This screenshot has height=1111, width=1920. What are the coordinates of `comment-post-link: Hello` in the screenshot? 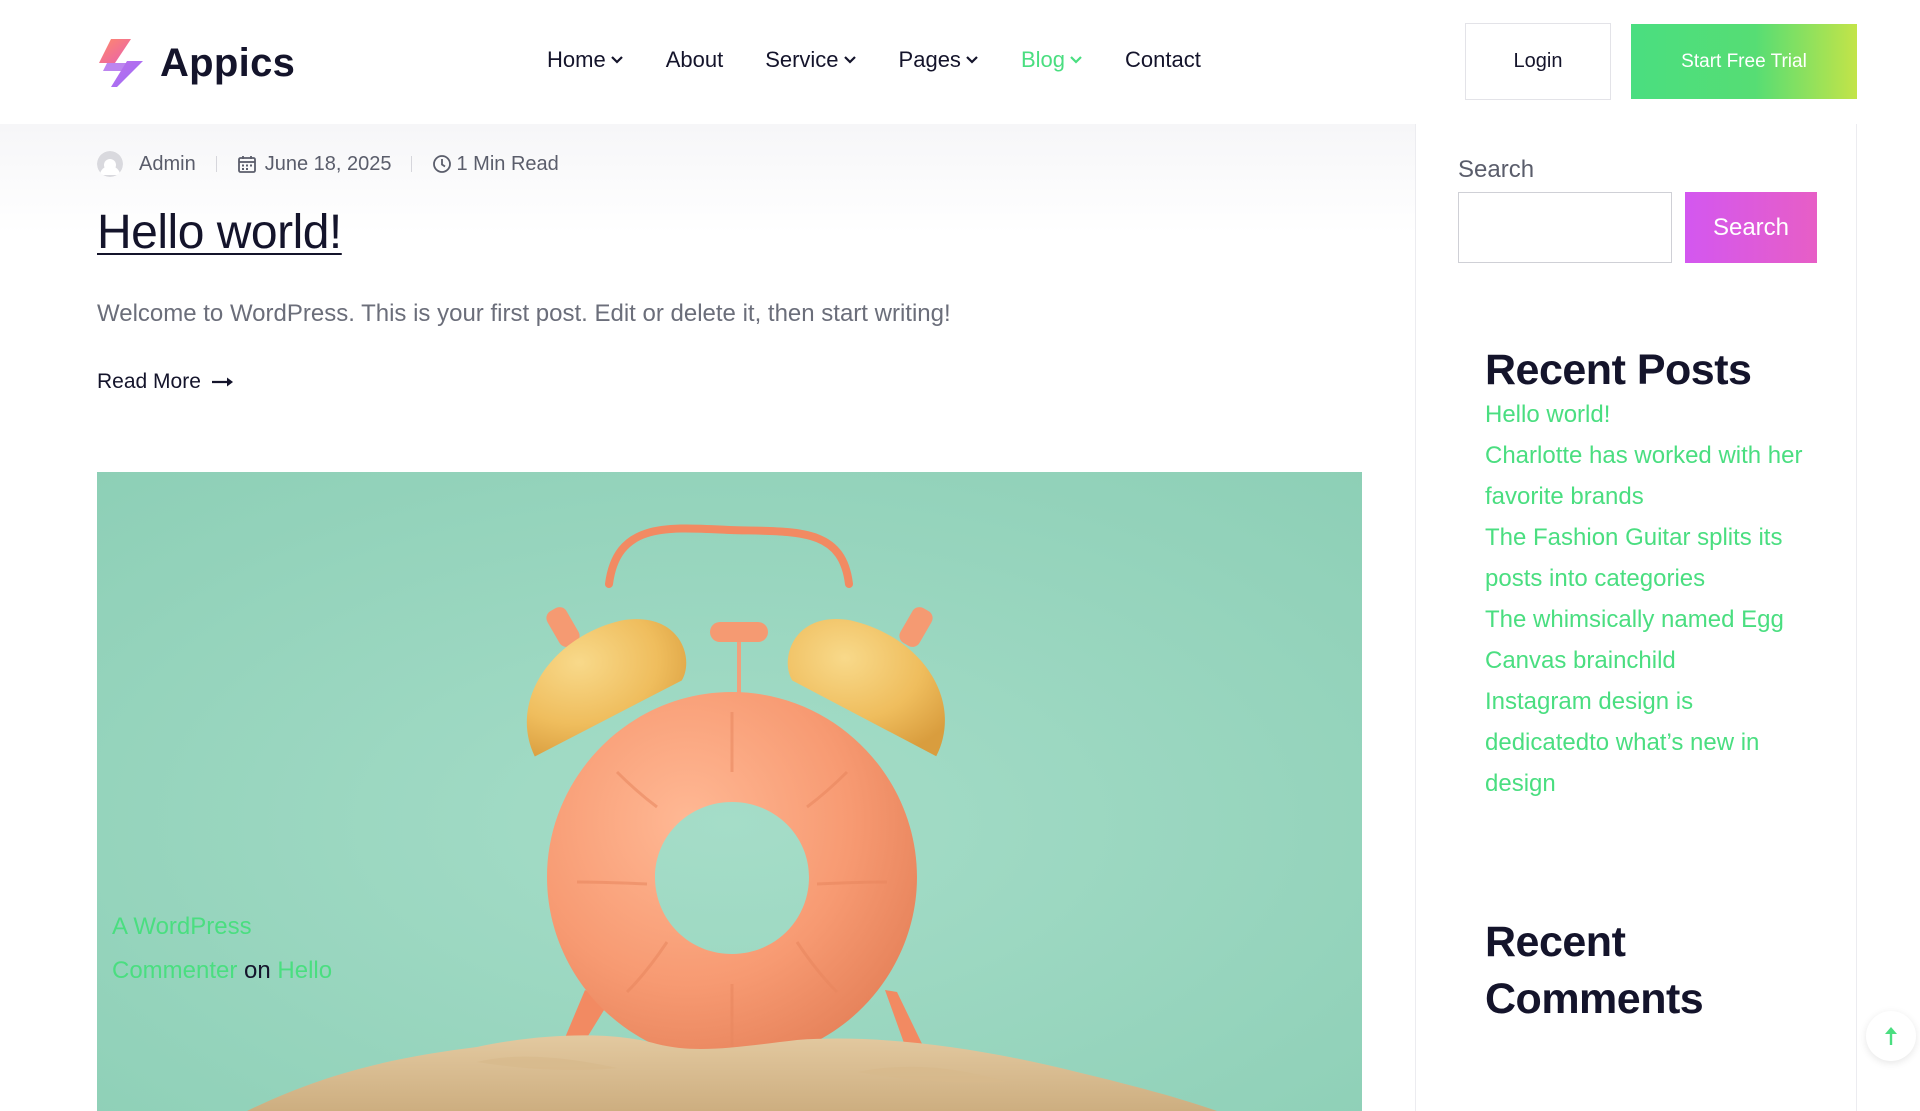 It's located at (304, 970).